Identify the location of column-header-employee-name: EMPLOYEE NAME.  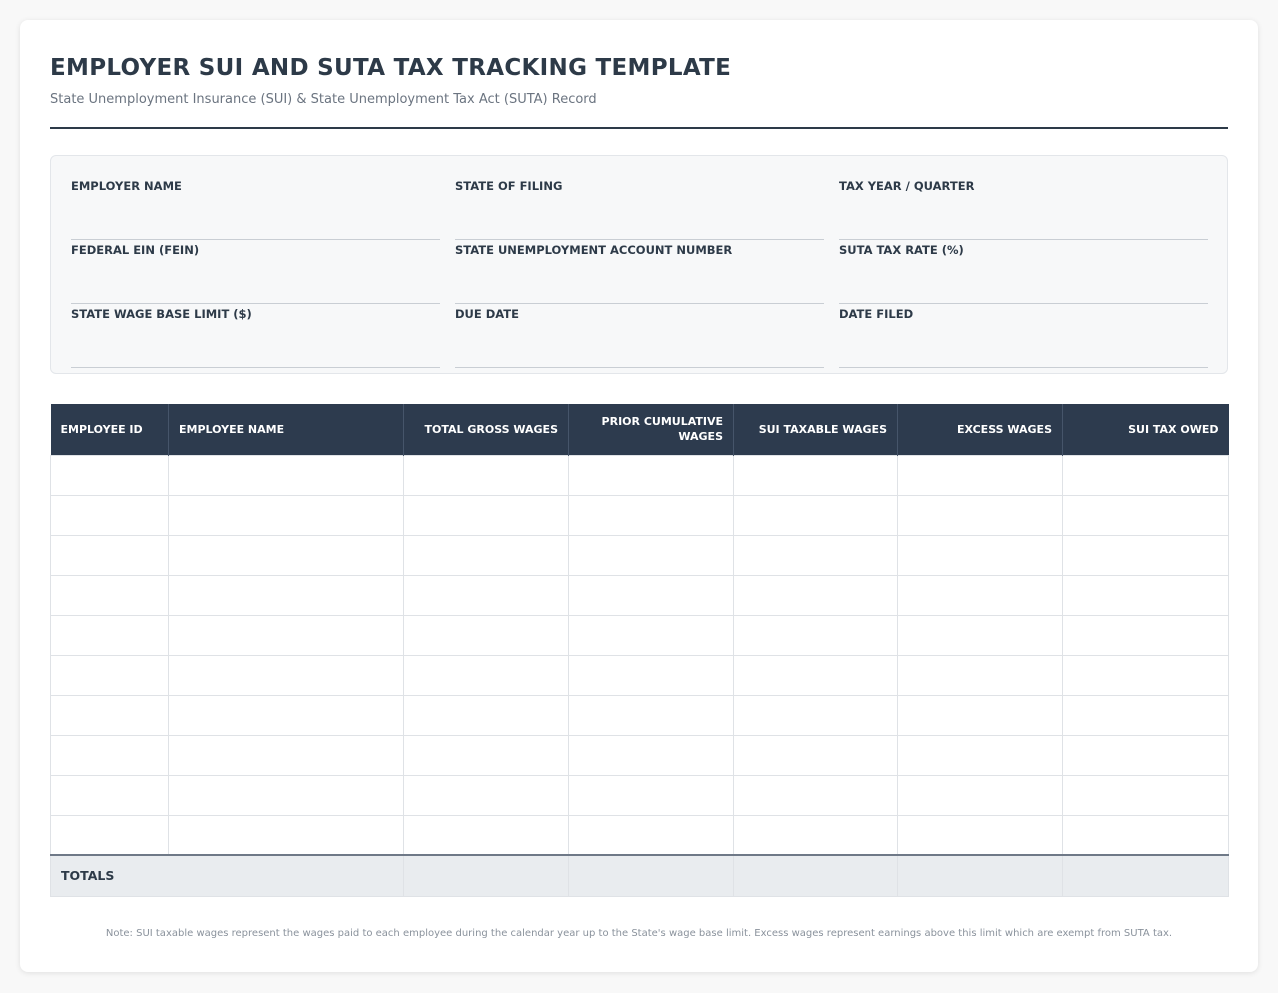
(286, 429).